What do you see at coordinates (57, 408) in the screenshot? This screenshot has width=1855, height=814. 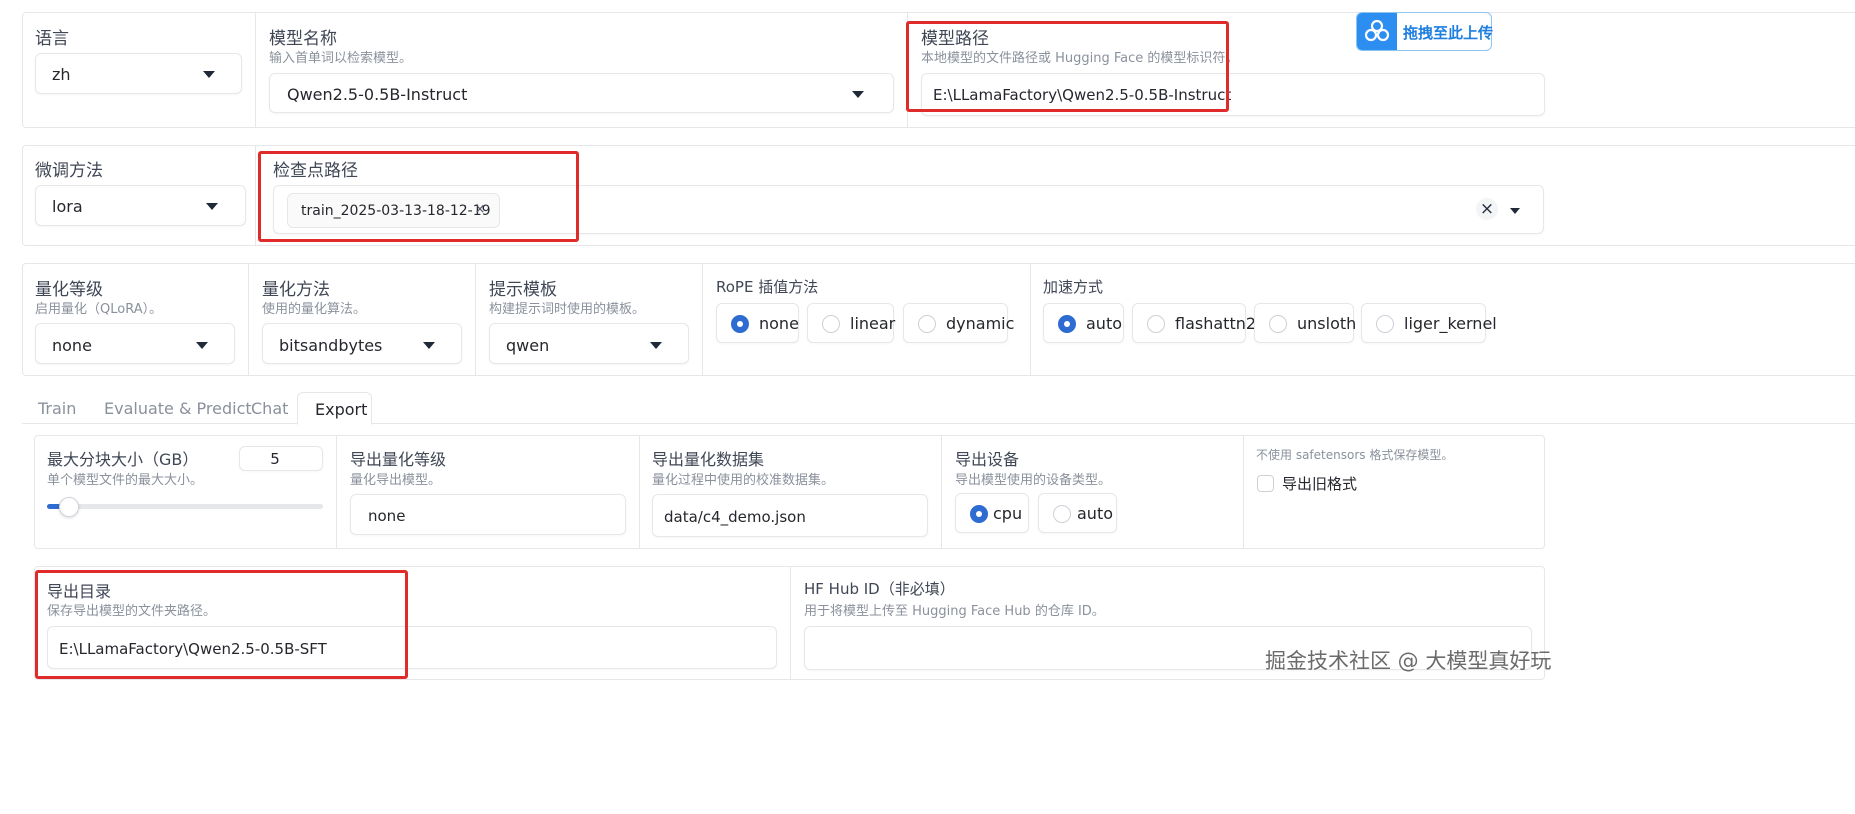 I see `tab-train: Train` at bounding box center [57, 408].